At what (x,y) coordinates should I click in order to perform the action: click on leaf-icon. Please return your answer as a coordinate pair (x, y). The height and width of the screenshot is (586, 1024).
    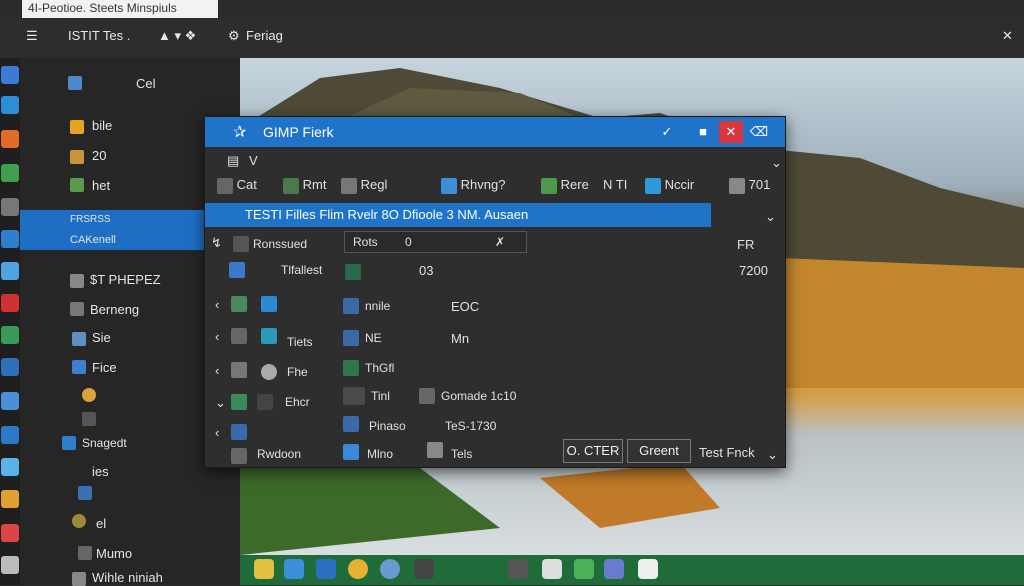
    Looking at the image, I should click on (584, 569).